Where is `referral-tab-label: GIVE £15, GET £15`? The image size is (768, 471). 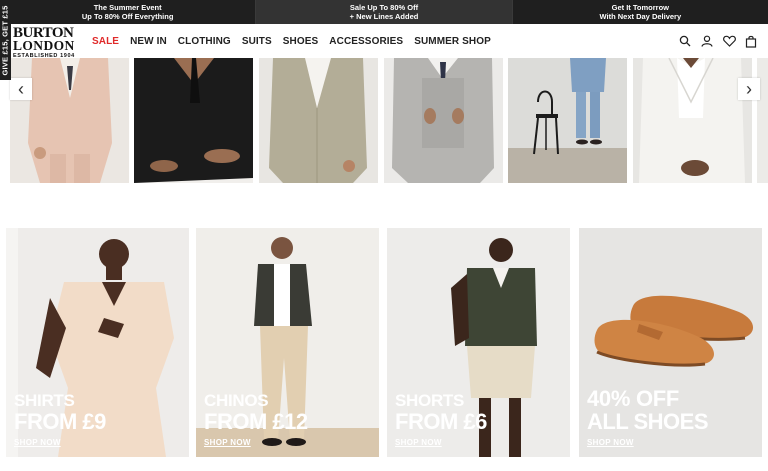
referral-tab-label: GIVE £15, GET £15 is located at coordinates (6, 40).